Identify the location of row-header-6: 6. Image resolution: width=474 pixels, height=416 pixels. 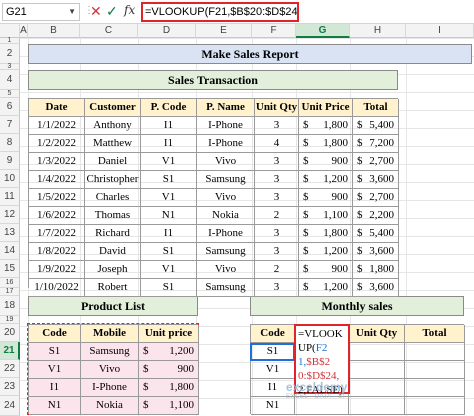
(10, 107).